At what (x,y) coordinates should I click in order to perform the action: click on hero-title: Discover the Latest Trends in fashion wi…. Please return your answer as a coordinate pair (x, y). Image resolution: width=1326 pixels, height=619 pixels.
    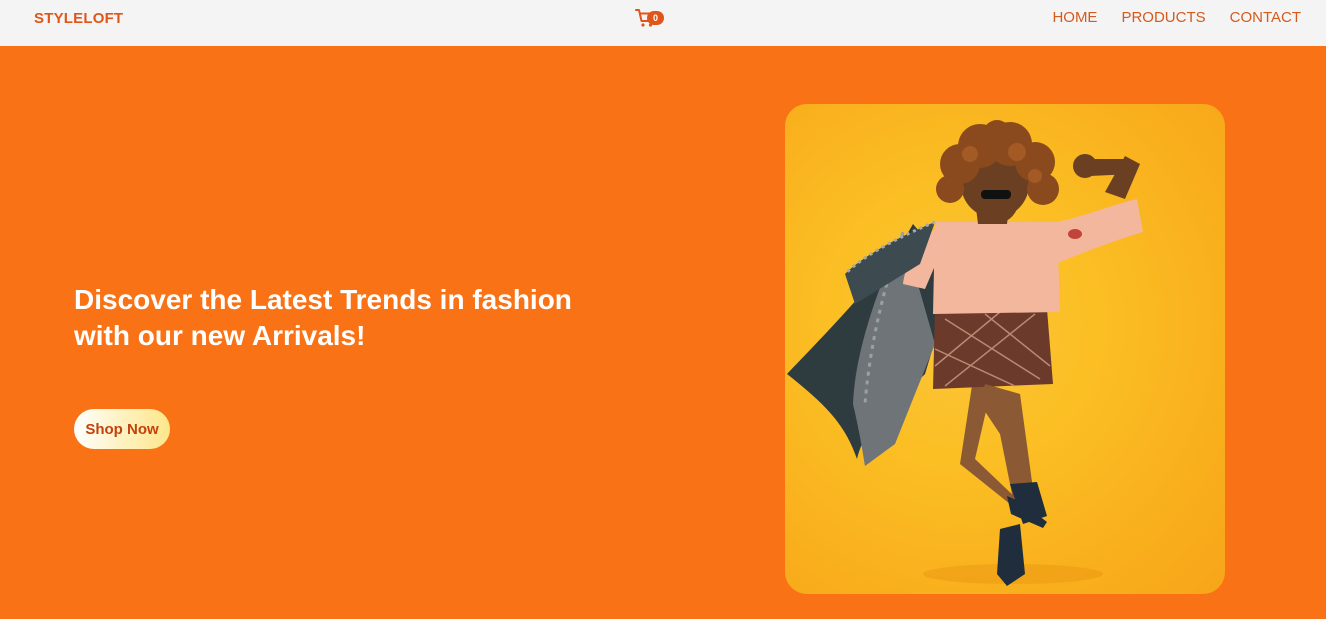
    Looking at the image, I should click on (323, 317).